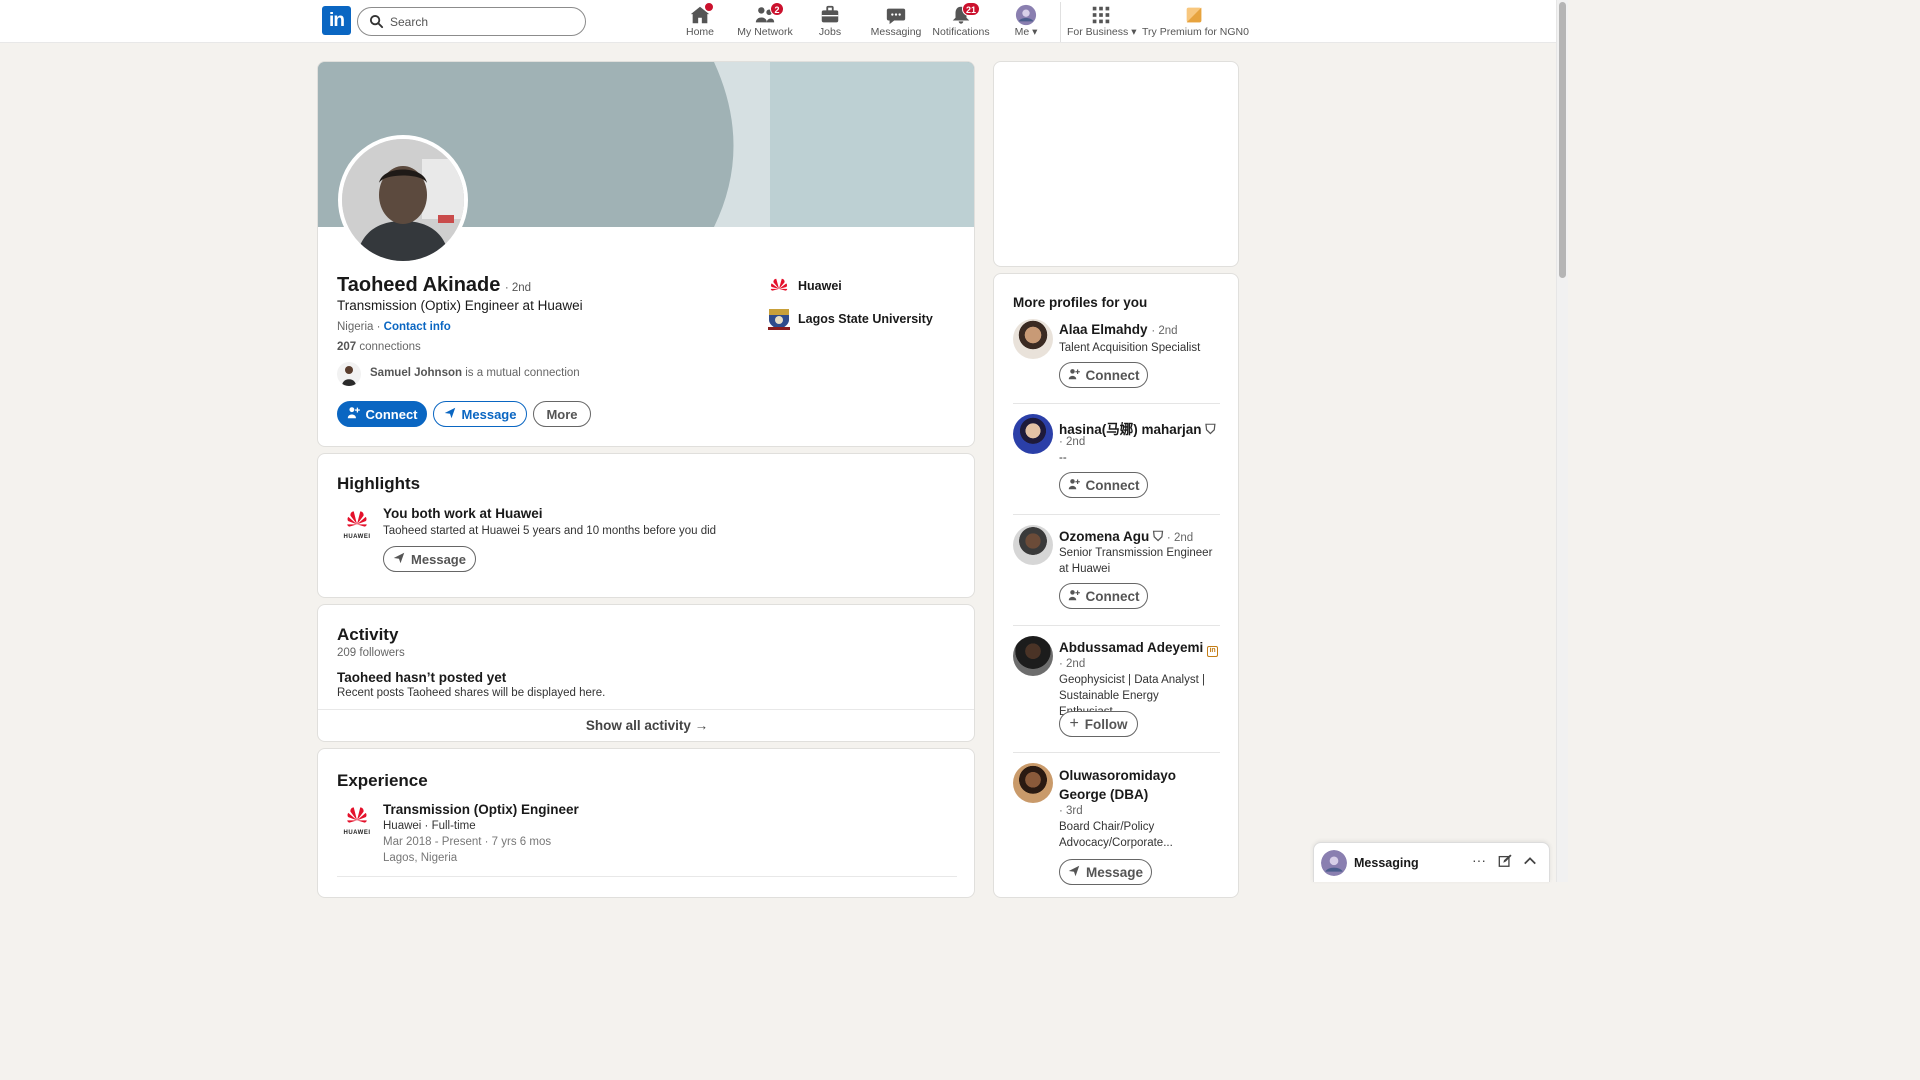 The height and width of the screenshot is (1080, 1920). I want to click on follow-label: Follow, so click(1106, 724).